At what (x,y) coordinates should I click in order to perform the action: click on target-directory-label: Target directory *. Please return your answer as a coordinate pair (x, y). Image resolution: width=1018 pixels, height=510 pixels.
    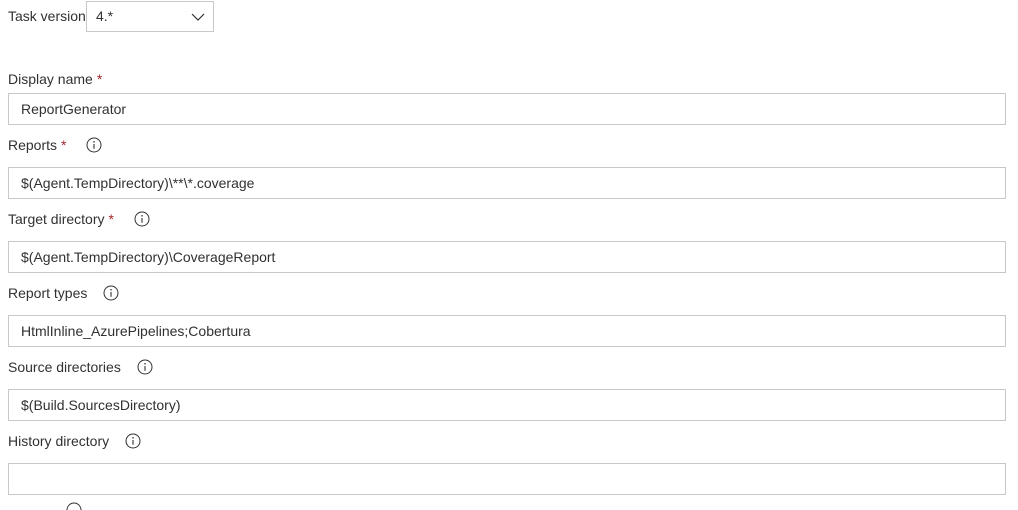
    Looking at the image, I should click on (79, 219).